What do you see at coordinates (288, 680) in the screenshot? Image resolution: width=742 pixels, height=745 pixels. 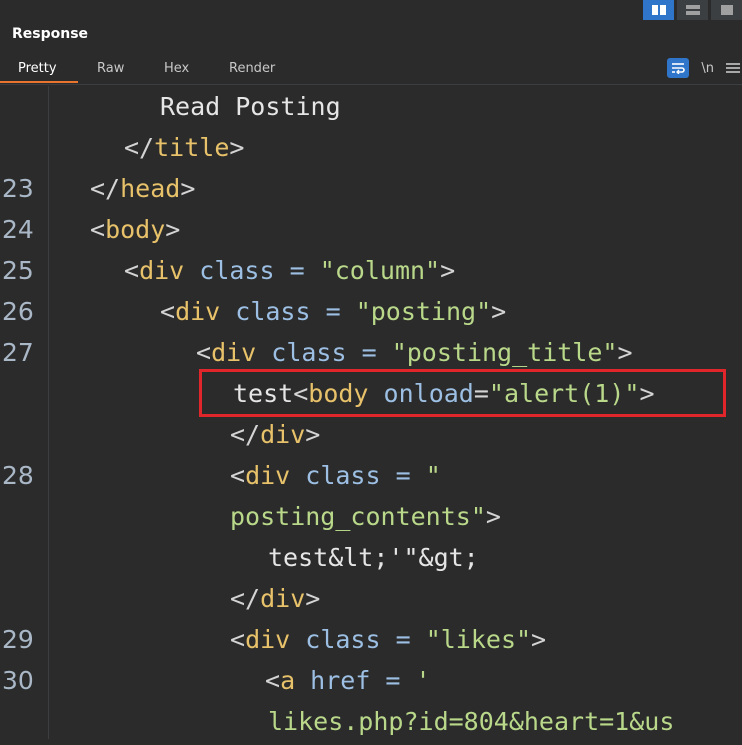 I see `code-token: a` at bounding box center [288, 680].